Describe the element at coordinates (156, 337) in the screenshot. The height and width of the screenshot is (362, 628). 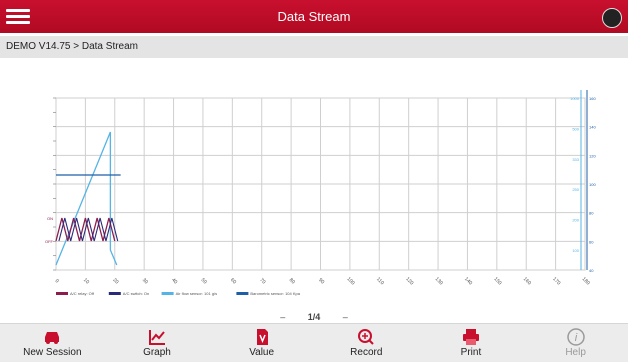
I see `graph-icon` at that location.